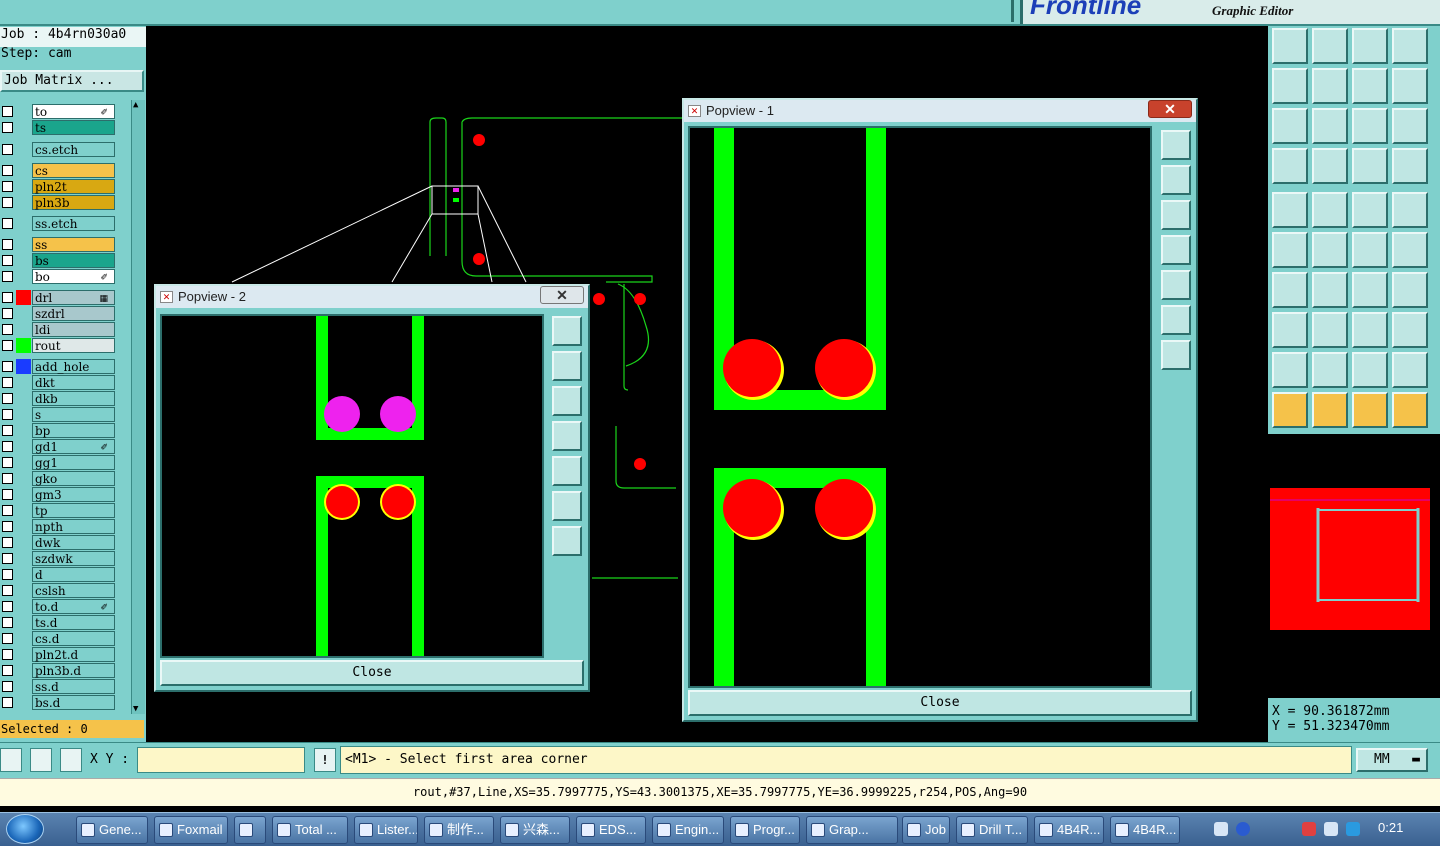 This screenshot has height=846, width=1440. Describe the element at coordinates (1176, 215) in the screenshot. I see `popview-pan-down-icon` at that location.